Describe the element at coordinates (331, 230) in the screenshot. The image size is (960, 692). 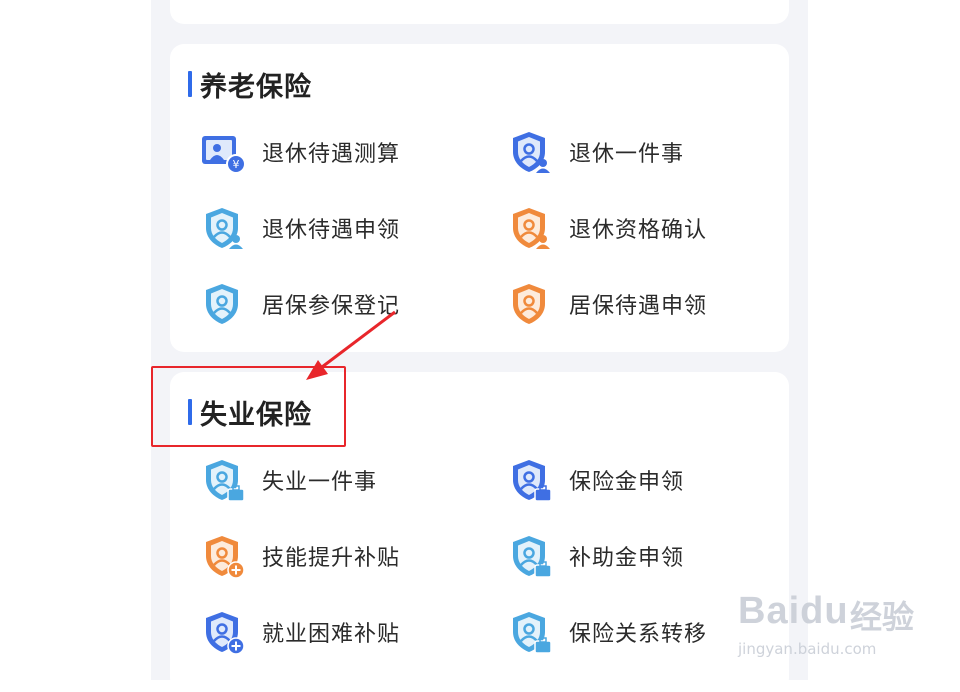
I see `service-label: 退休待遇申领` at that location.